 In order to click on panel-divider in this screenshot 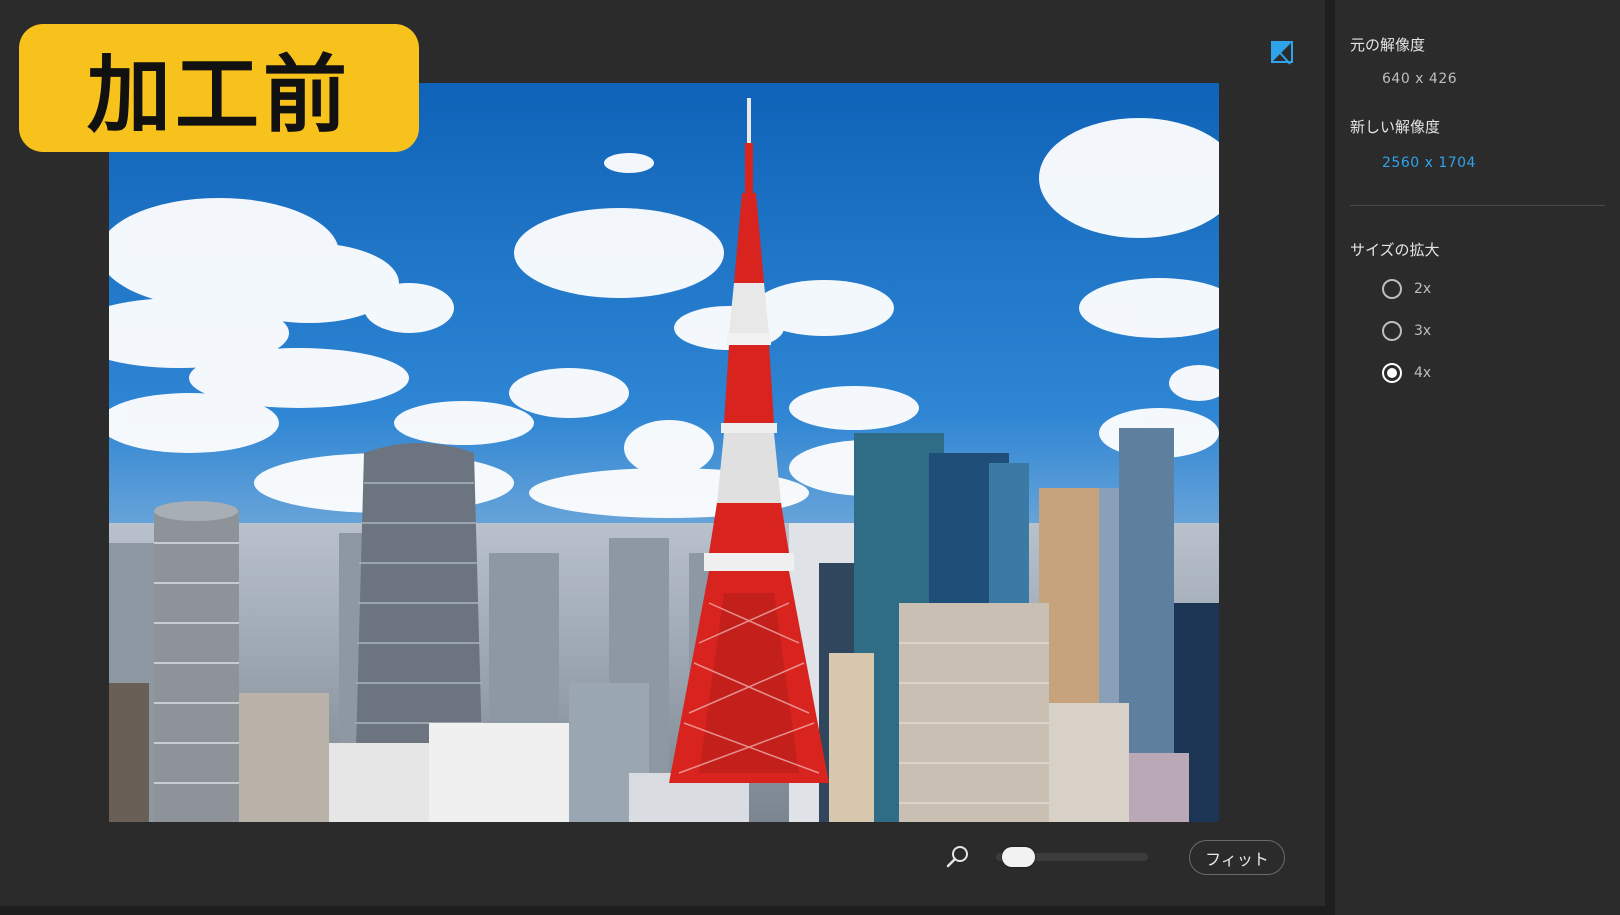, I will do `click(1330, 457)`.